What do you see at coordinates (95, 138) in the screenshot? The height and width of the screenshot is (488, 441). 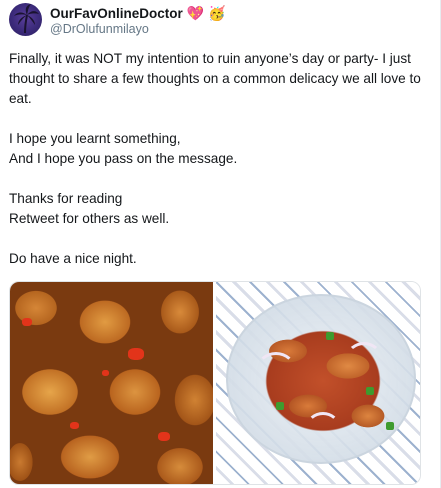 I see `paragraph-2-line-1: I hope you learnt something,` at bounding box center [95, 138].